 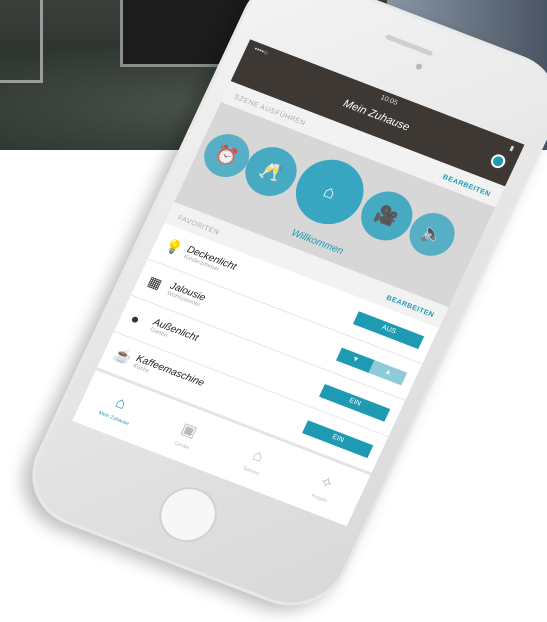 I want to click on chair-left, so click(x=21, y=41).